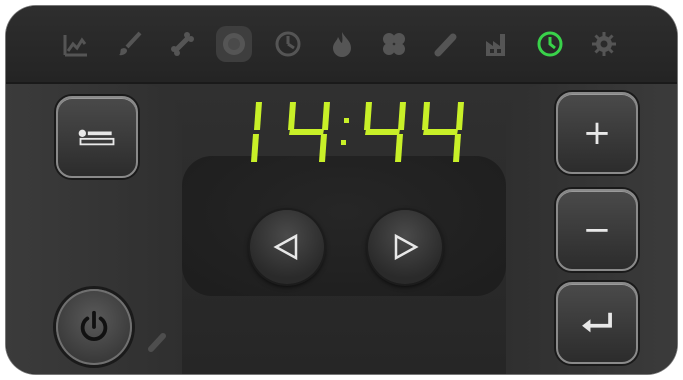 This screenshot has width=683, height=380. I want to click on triangle-left-icon, so click(285, 247).